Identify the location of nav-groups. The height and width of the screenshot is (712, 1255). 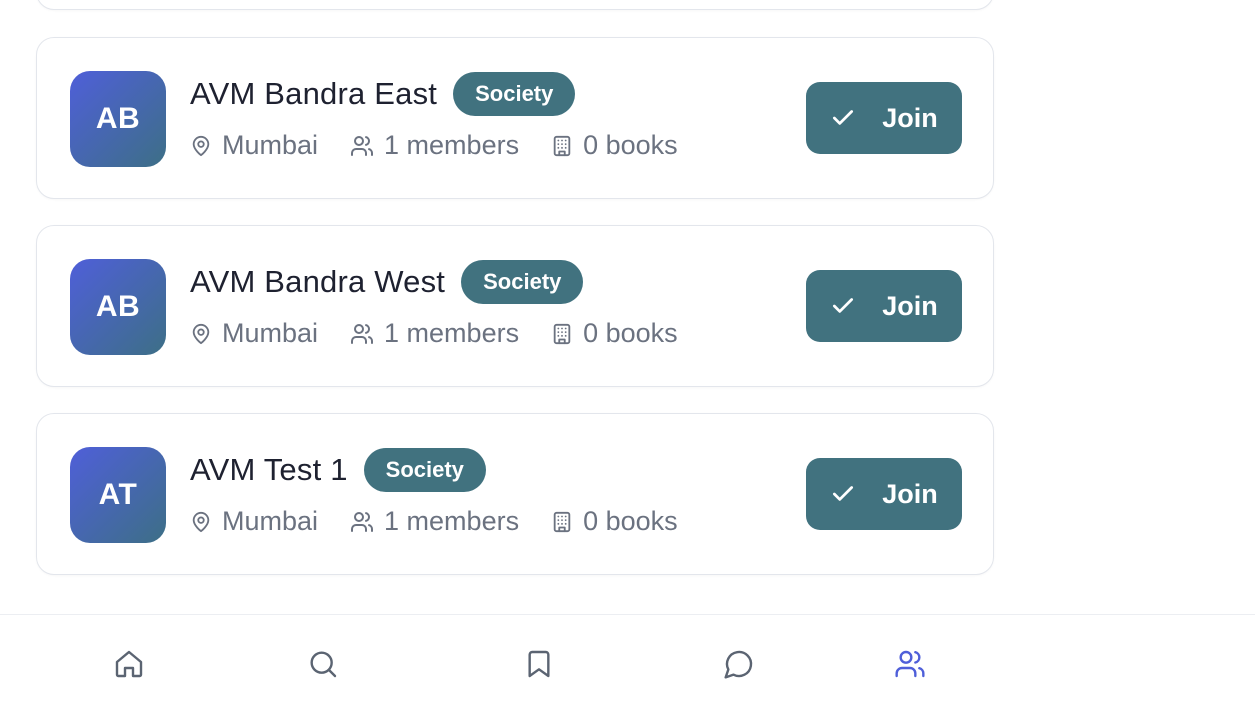
(910, 664).